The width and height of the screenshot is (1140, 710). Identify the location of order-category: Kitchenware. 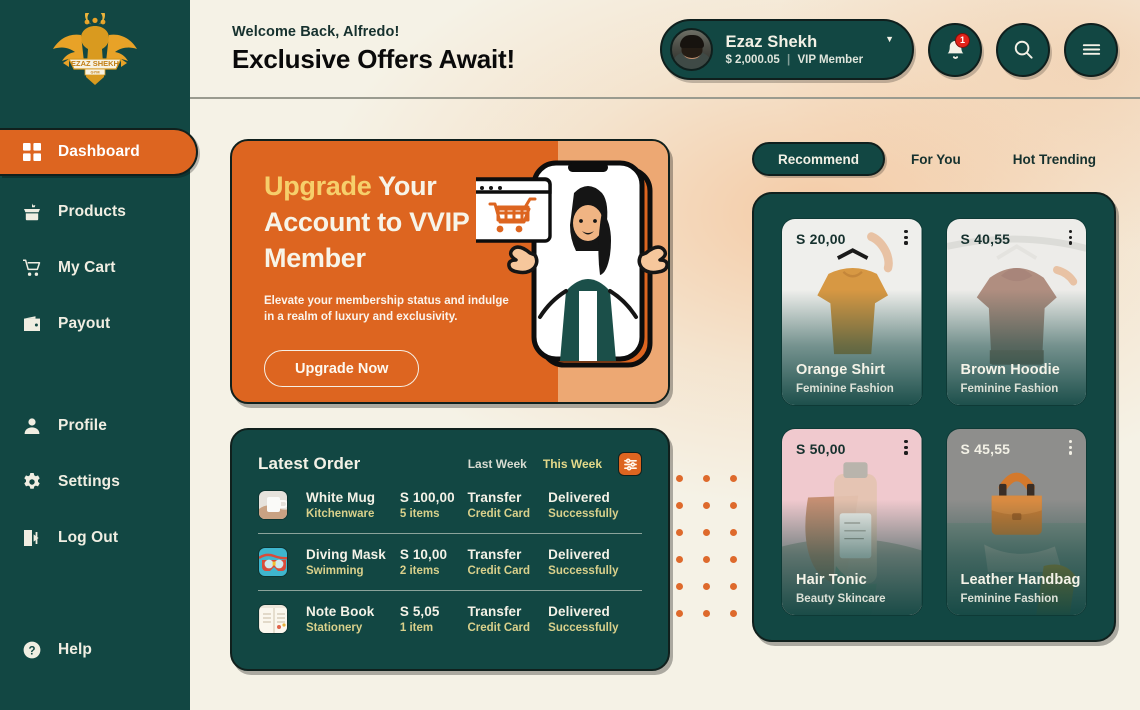
(340, 513).